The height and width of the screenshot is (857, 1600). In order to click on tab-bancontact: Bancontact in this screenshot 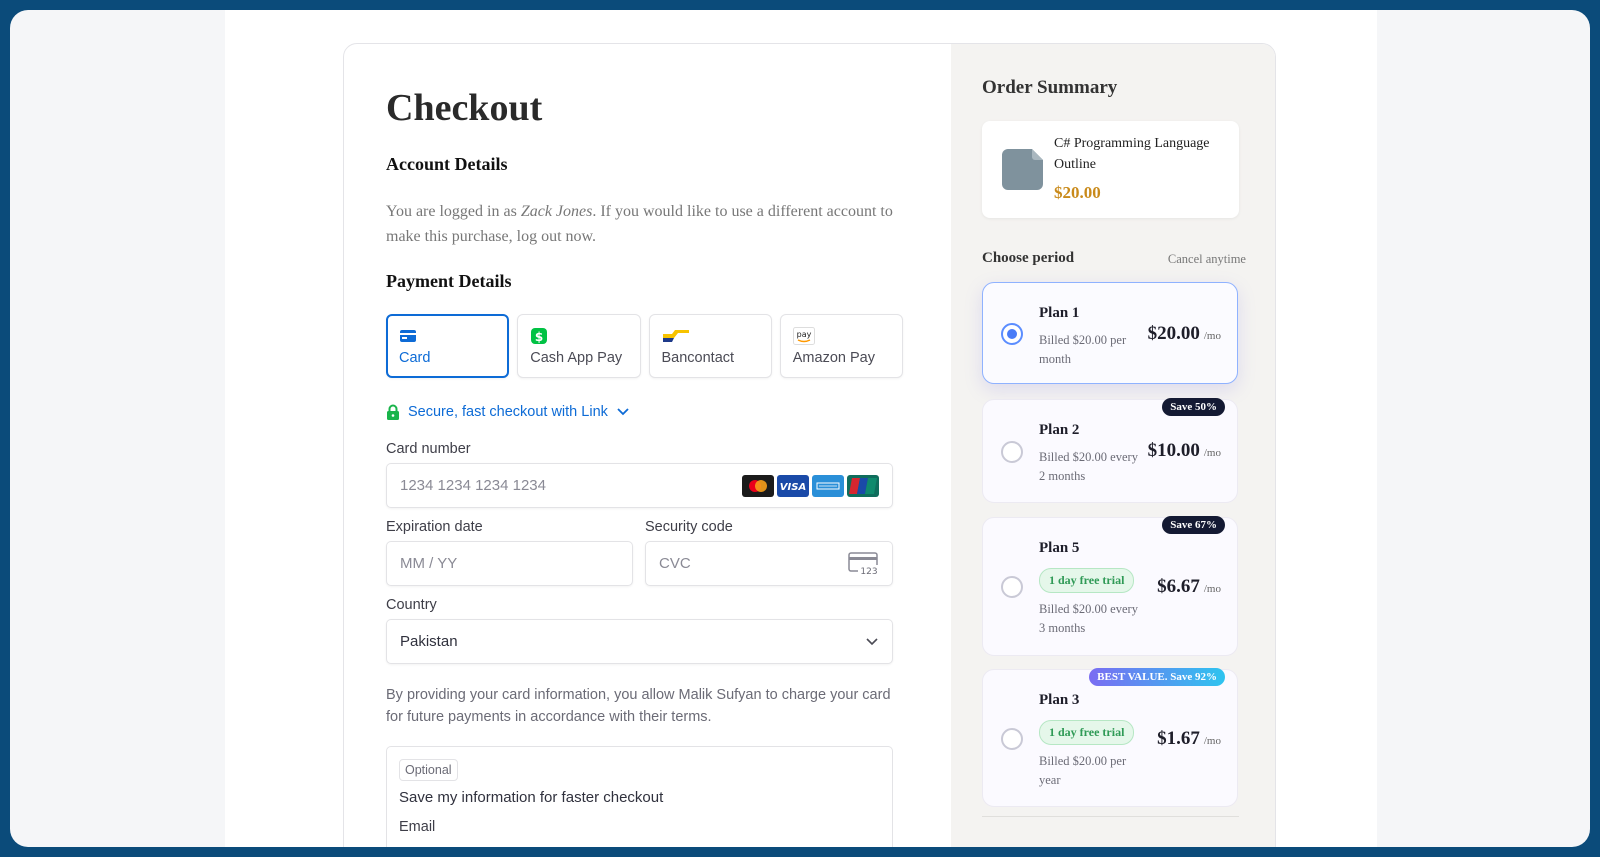, I will do `click(710, 346)`.